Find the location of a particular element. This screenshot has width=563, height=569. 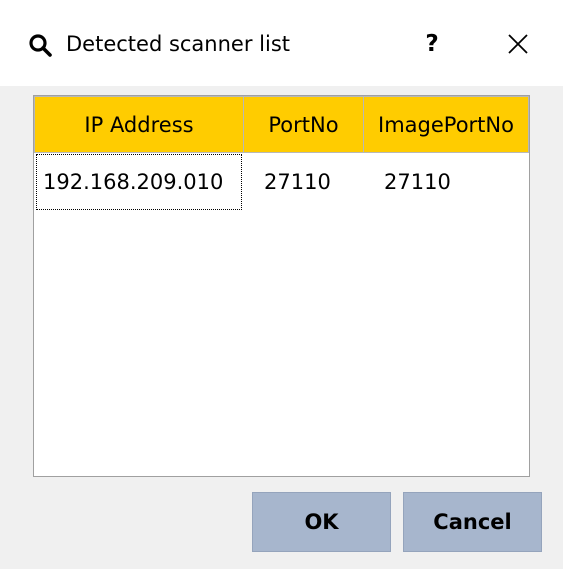

cell-port-no: 27110 is located at coordinates (303, 182).